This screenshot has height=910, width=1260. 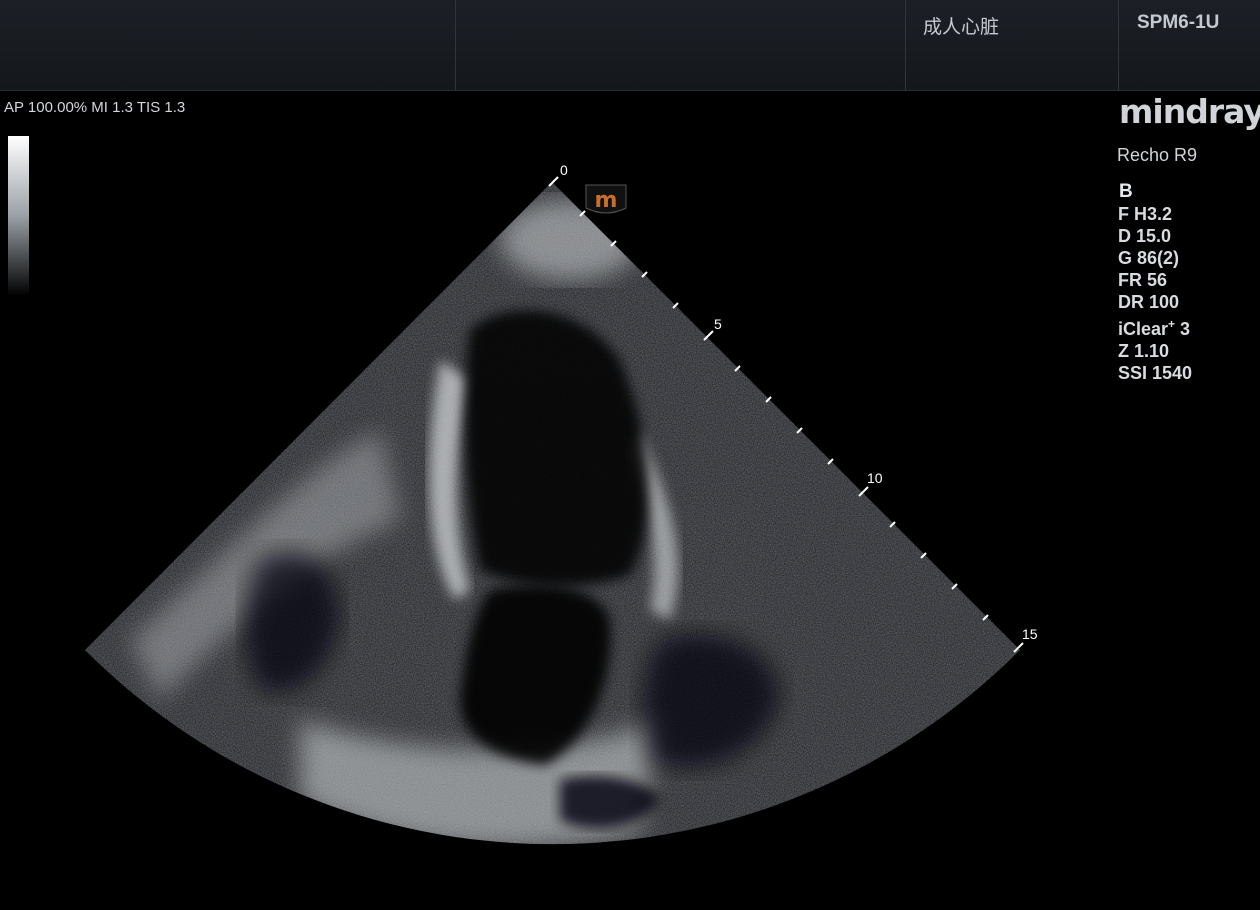 I want to click on exam-preset-cell: 成人心脏, so click(x=1012, y=45).